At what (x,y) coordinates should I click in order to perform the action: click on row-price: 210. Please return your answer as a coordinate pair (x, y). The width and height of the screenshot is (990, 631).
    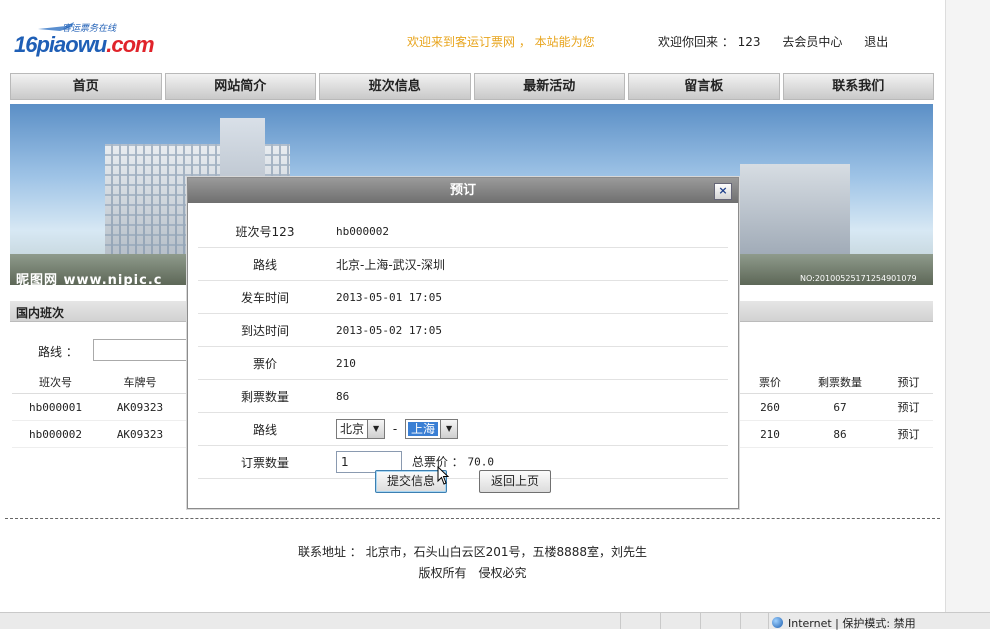
    Looking at the image, I should click on (770, 434).